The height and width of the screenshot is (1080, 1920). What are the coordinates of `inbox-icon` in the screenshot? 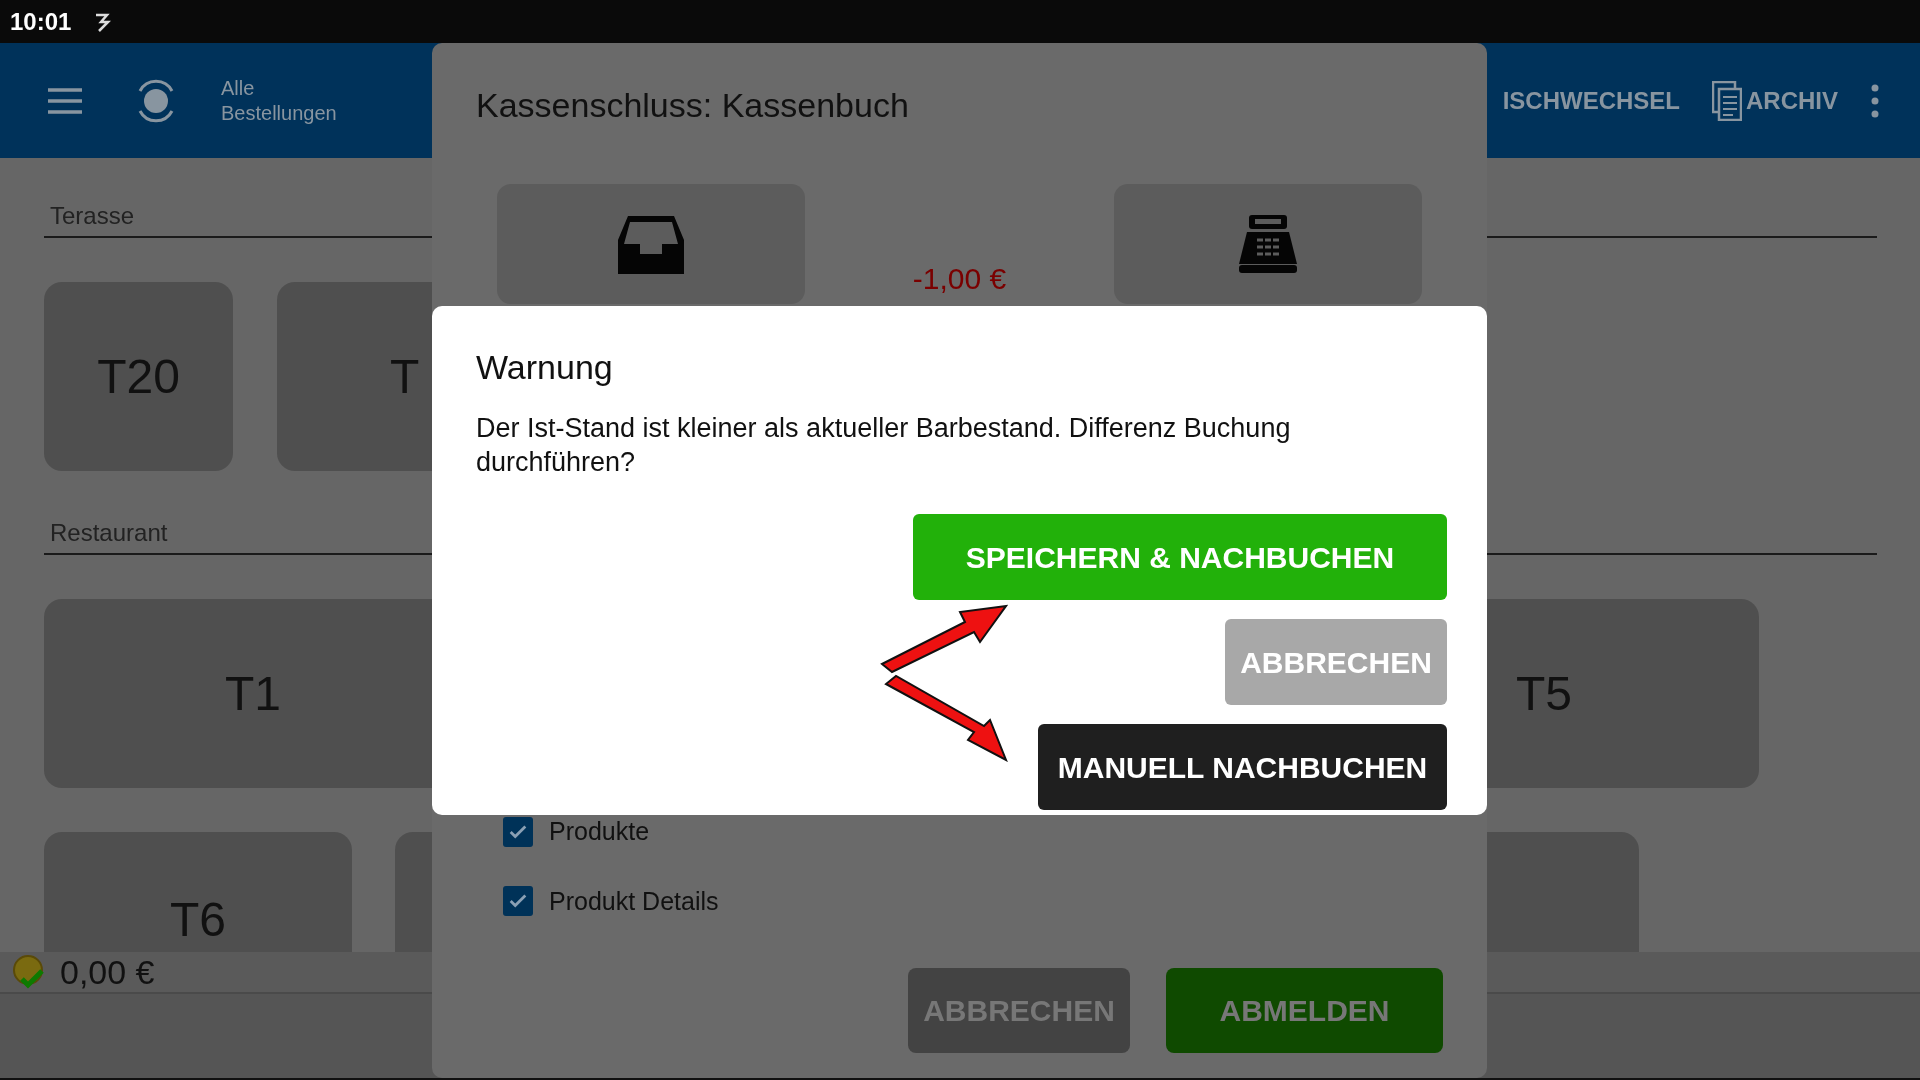 It's located at (651, 245).